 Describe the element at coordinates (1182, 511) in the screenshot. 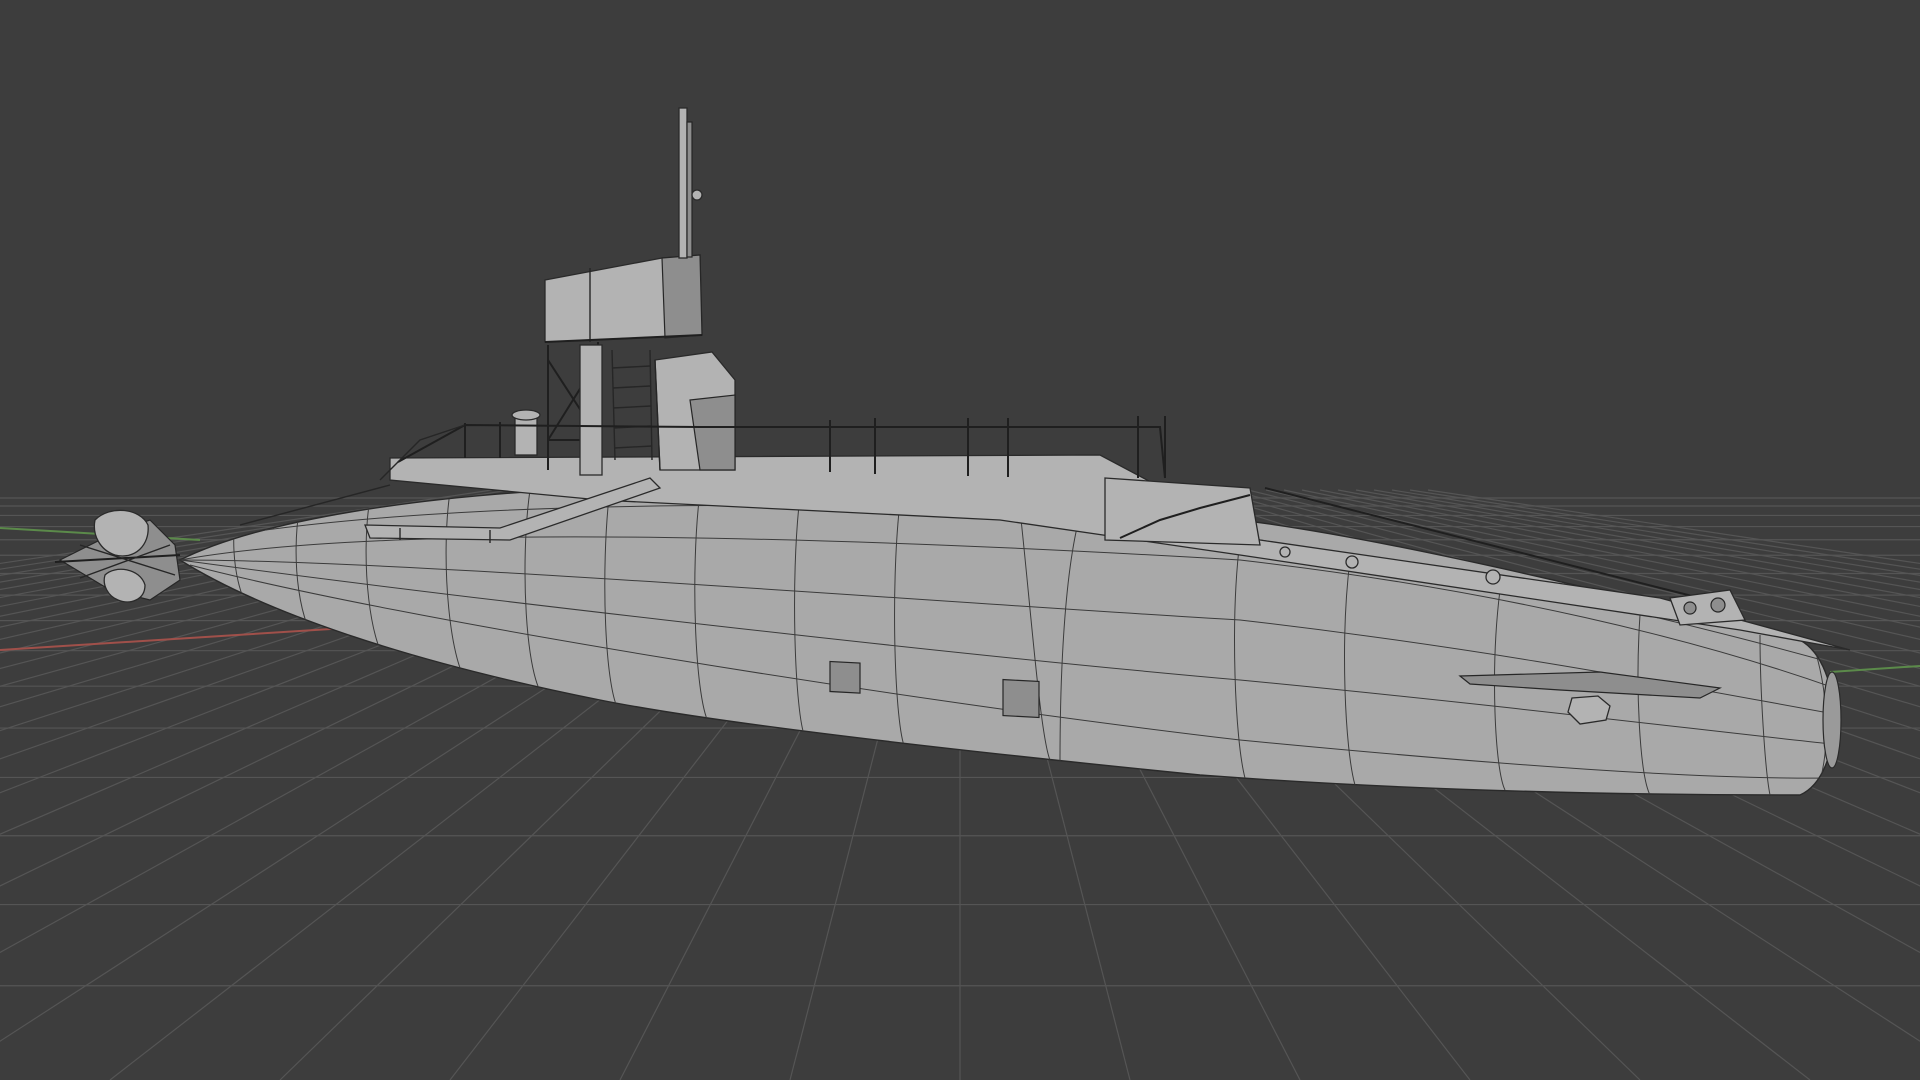

I see `anchor-chain` at that location.